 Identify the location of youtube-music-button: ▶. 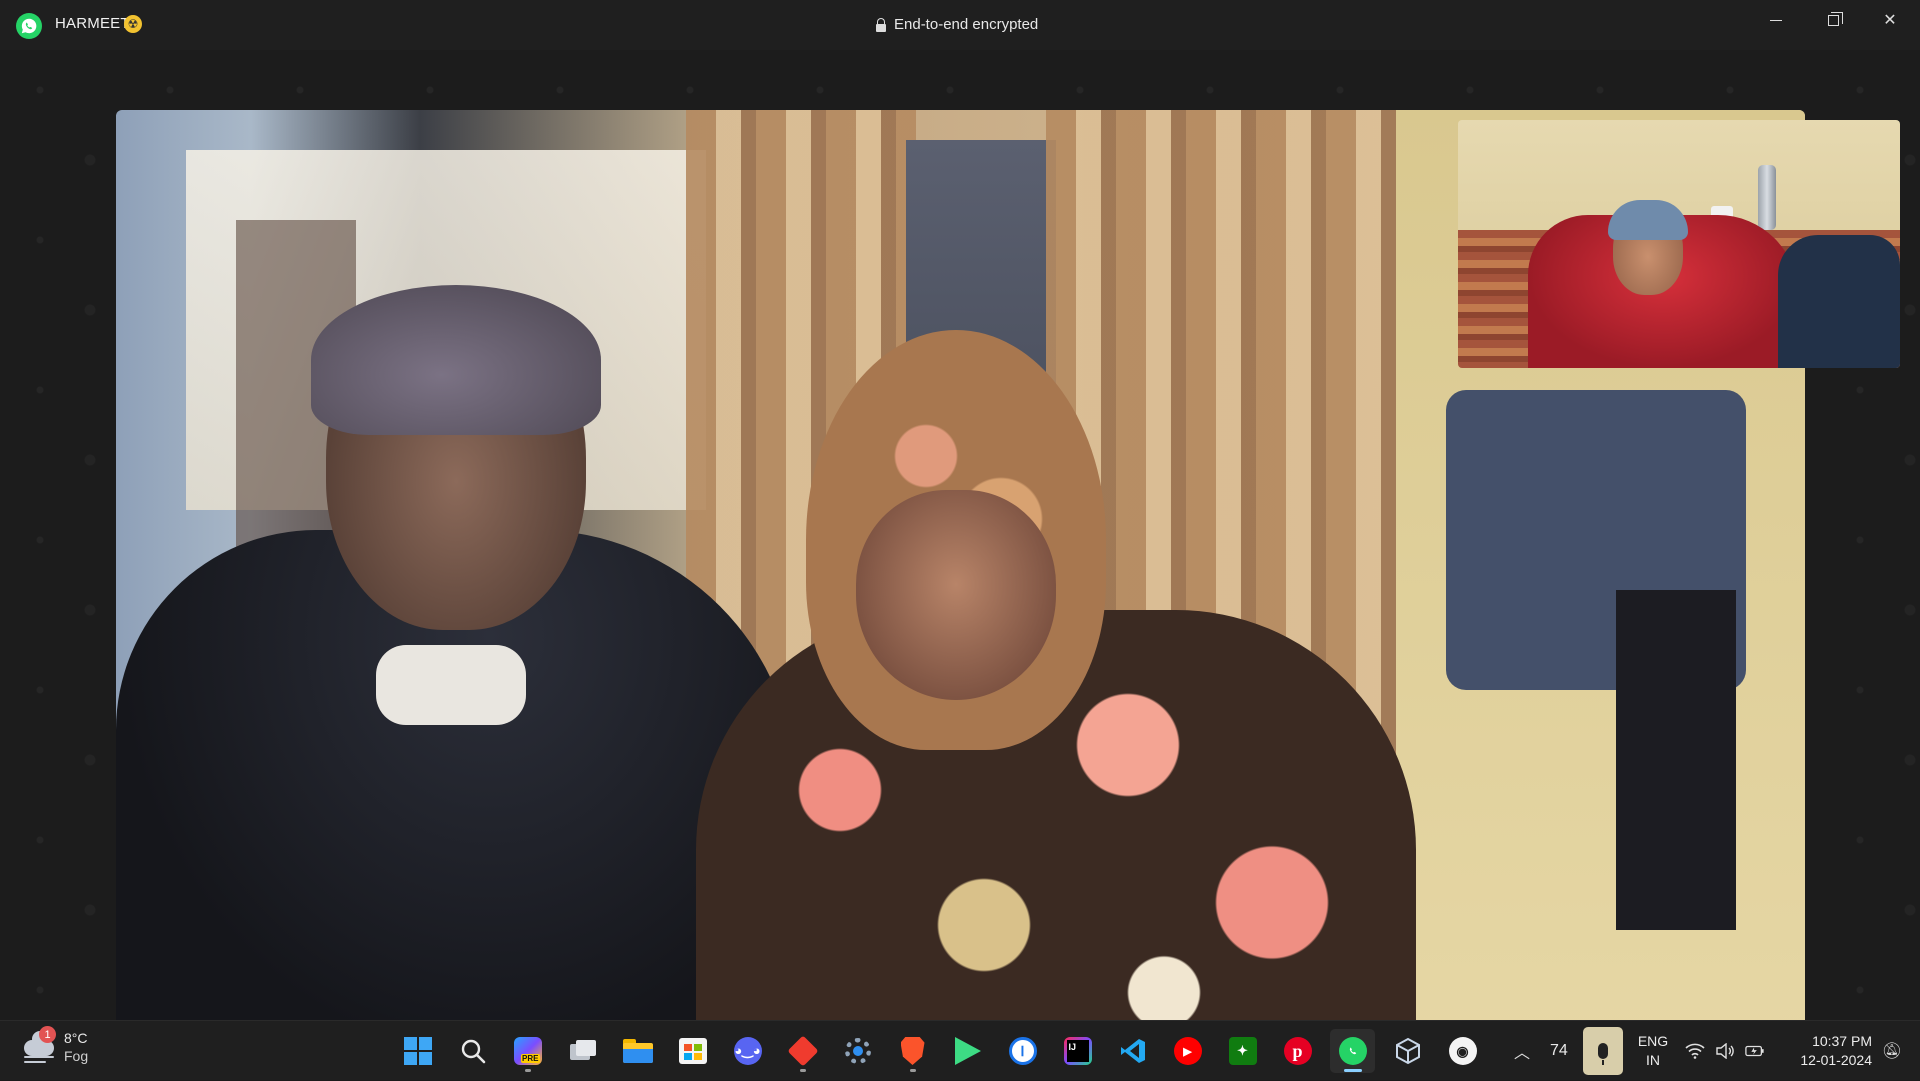
(1187, 1051).